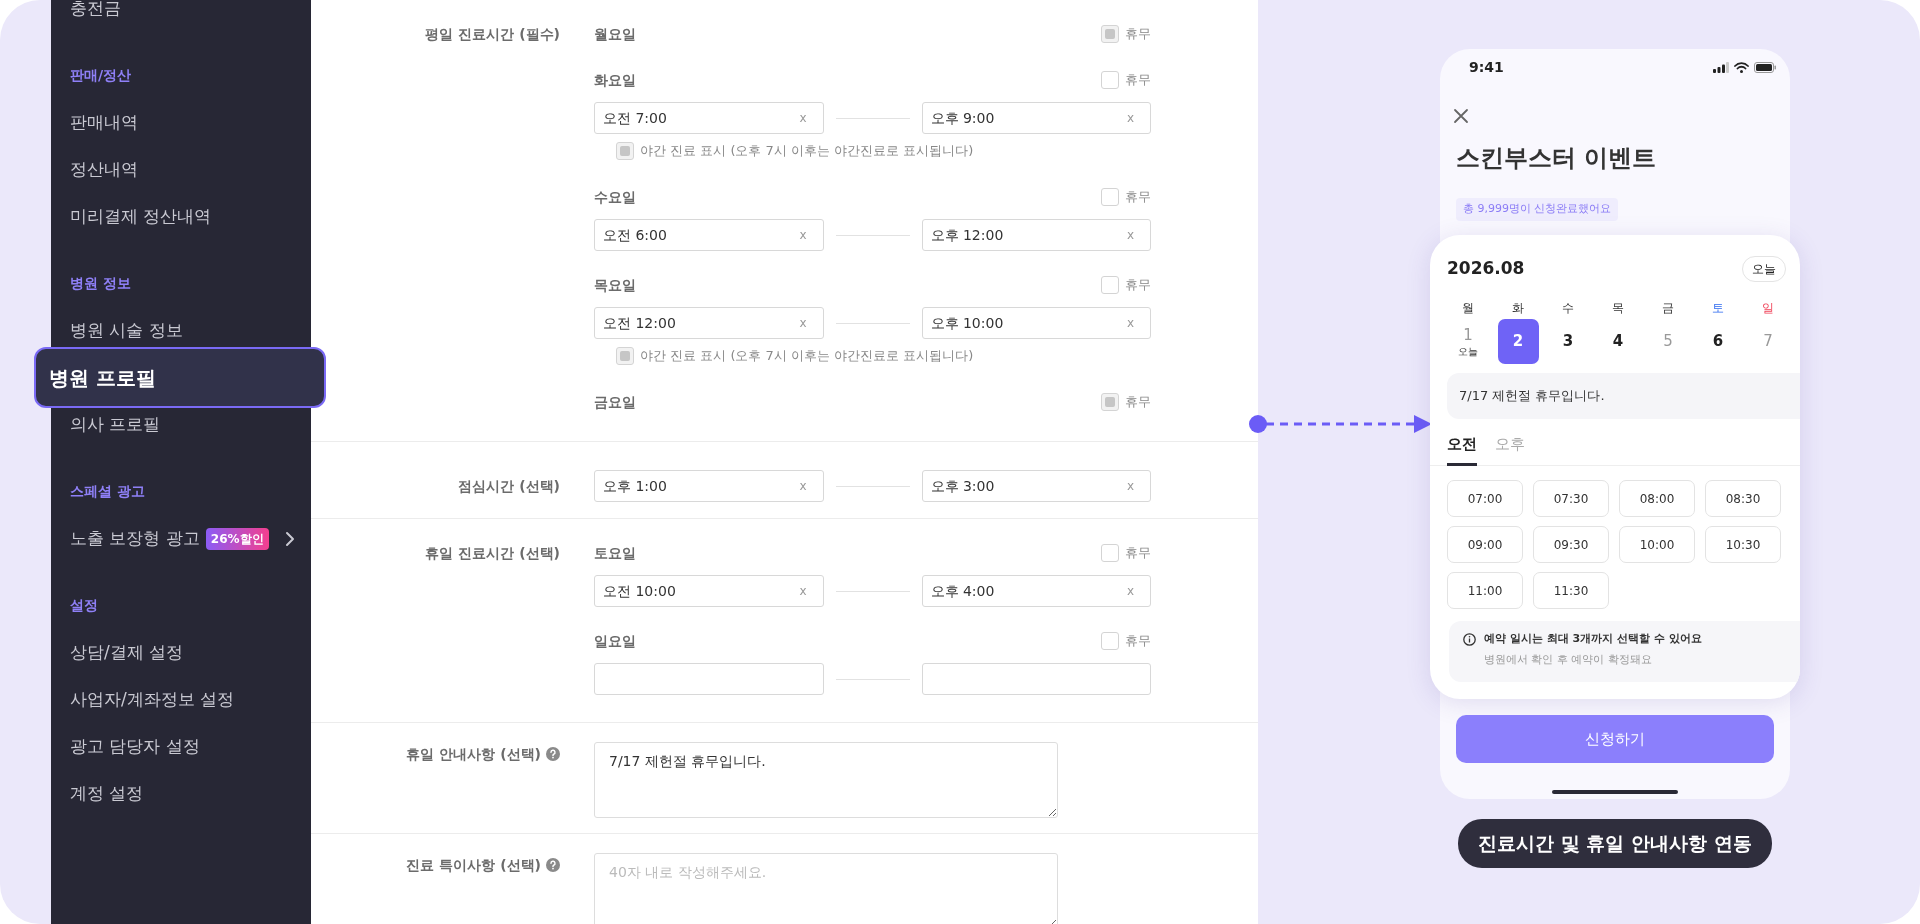 The height and width of the screenshot is (924, 1920). What do you see at coordinates (1468, 308) in the screenshot?
I see `weekday-label: 월` at bounding box center [1468, 308].